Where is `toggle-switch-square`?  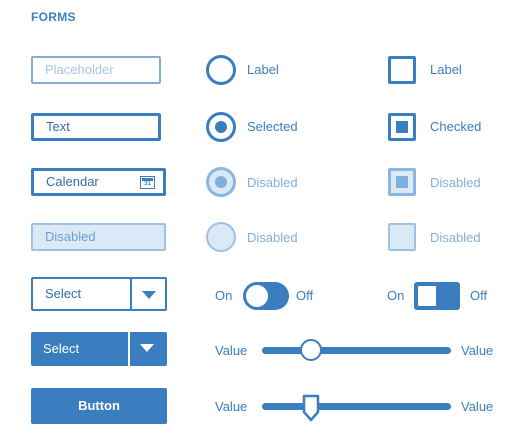 toggle-switch-square is located at coordinates (437, 296).